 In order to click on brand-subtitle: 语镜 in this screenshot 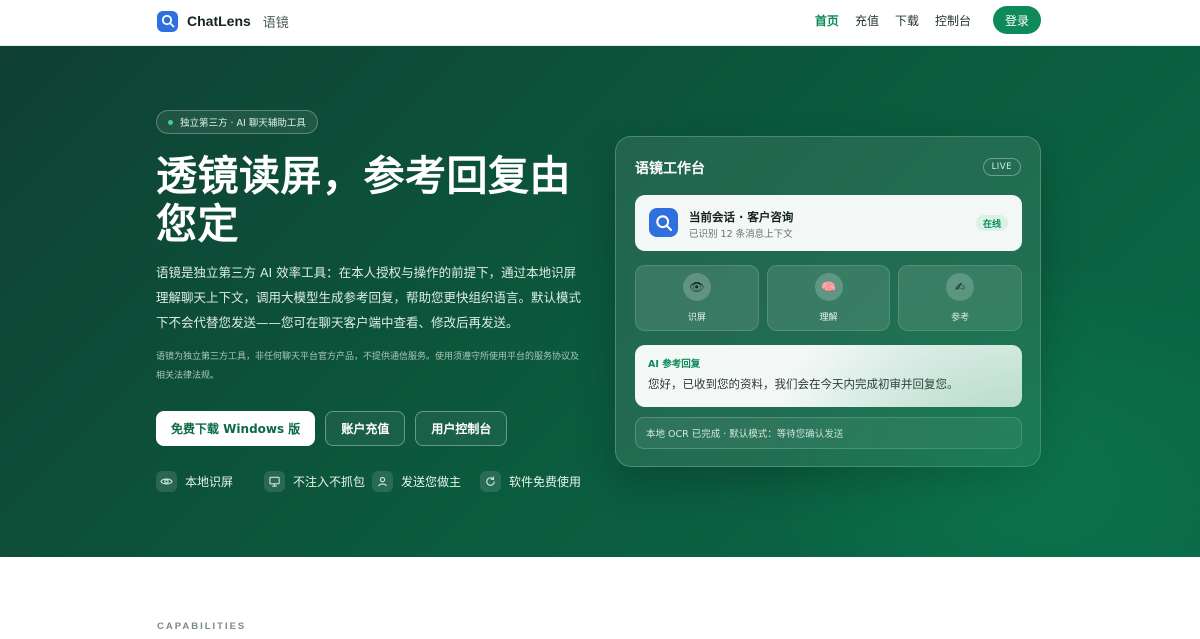, I will do `click(275, 23)`.